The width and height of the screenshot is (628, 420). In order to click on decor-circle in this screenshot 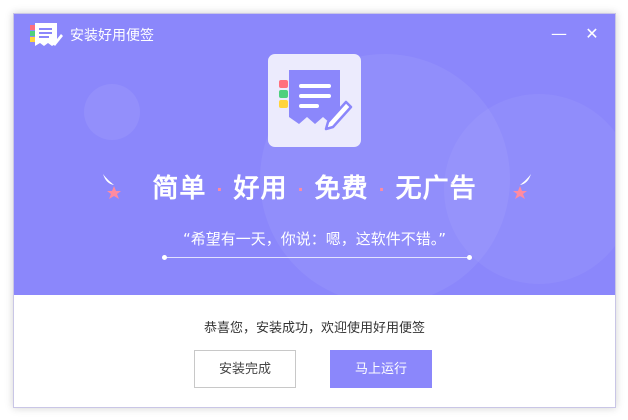, I will do `click(112, 112)`.